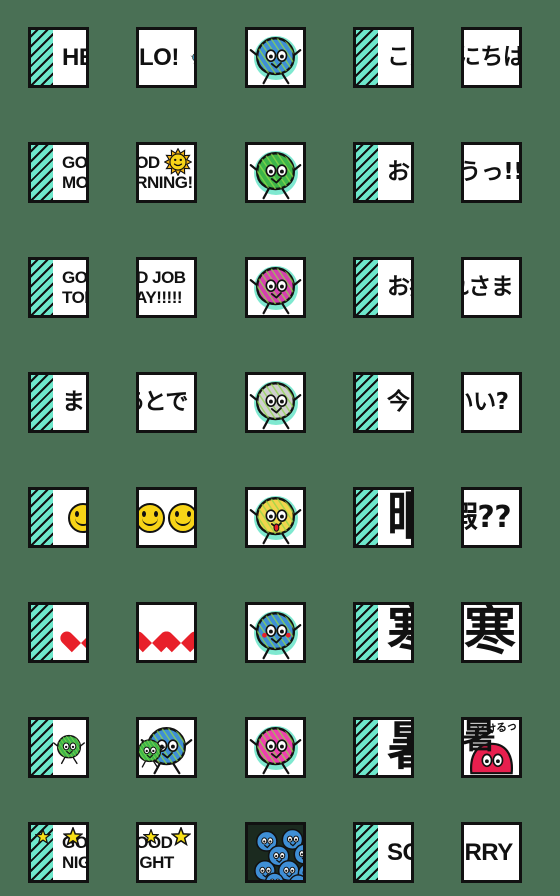 The height and width of the screenshot is (896, 560). I want to click on sticker-gray-blob-happy, so click(275, 402).